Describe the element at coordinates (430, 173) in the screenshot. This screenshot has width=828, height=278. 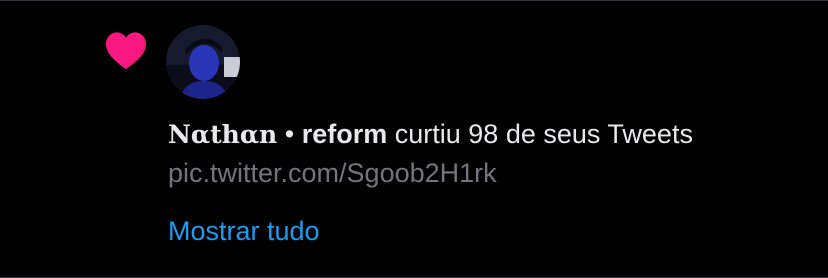
I see `tweet-link: pic.twitter.com/Sgoob2H1rk` at that location.